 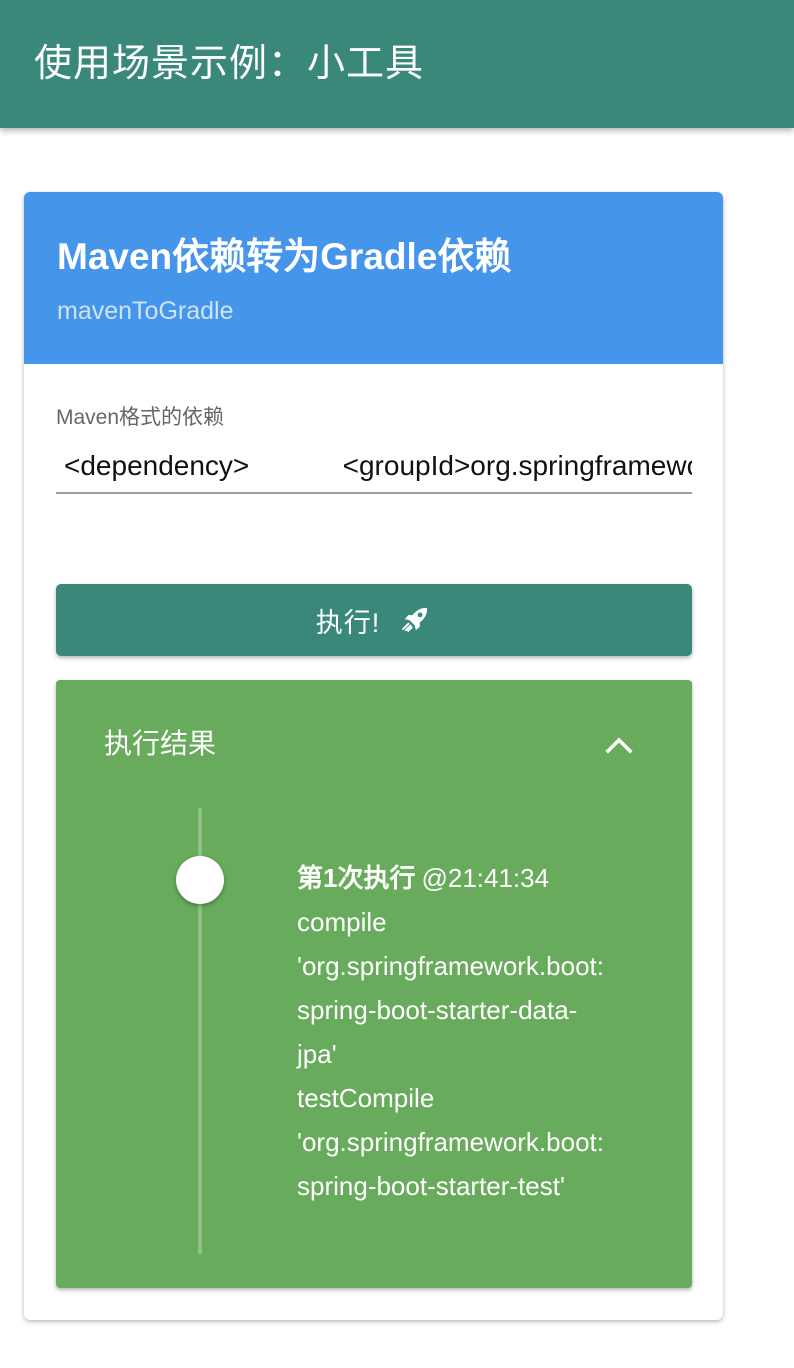 I want to click on entry-run-label: 第1次执行, so click(x=356, y=878).